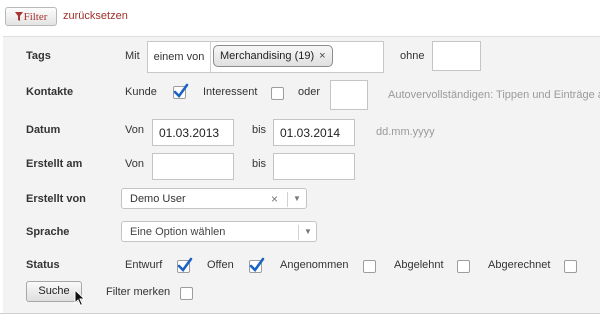 This screenshot has width=600, height=320. Describe the element at coordinates (349, 95) in the screenshot. I see `kontakte-oder-input` at that location.